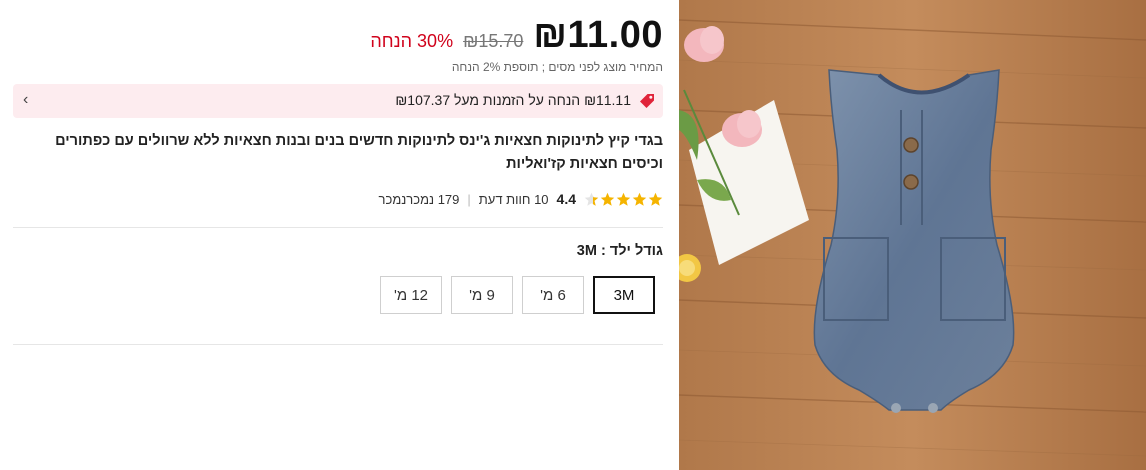 Image resolution: width=1146 pixels, height=470 pixels. Describe the element at coordinates (419, 199) in the screenshot. I see `sold-count: 179 נמכרנמכר` at that location.